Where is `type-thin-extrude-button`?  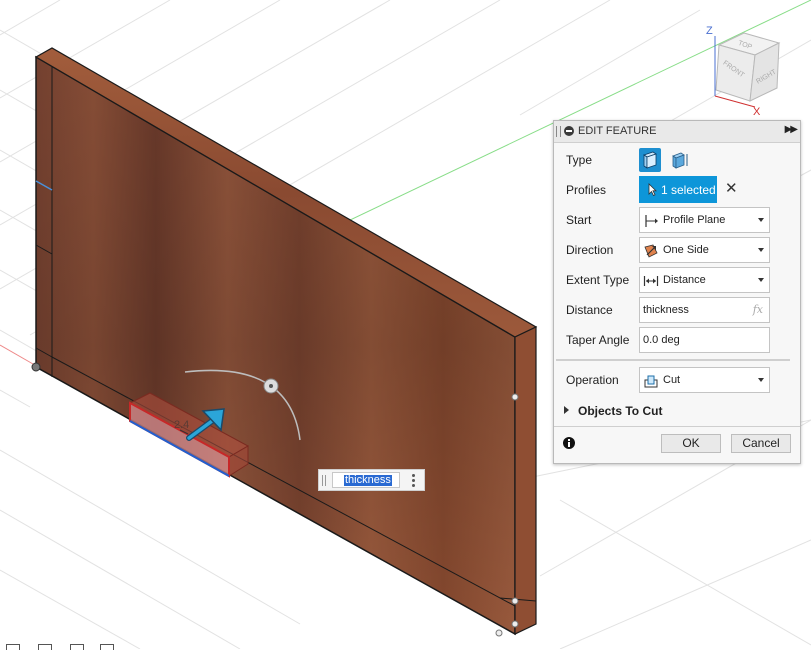 type-thin-extrude-button is located at coordinates (679, 160).